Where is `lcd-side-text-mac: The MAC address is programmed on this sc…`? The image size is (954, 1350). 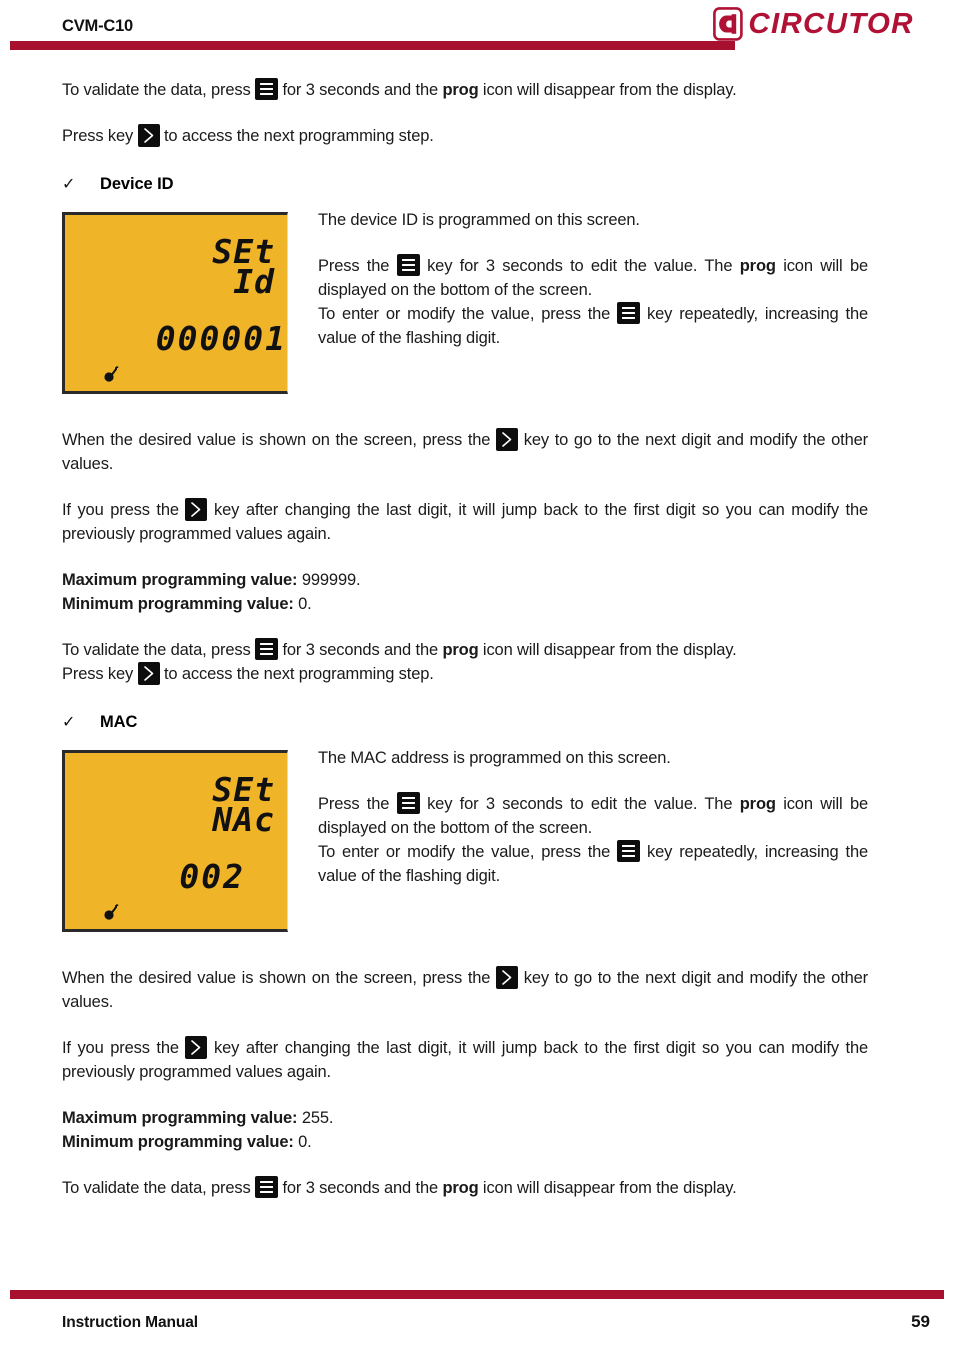 lcd-side-text-mac: The MAC address is programmed on this sc… is located at coordinates (593, 817).